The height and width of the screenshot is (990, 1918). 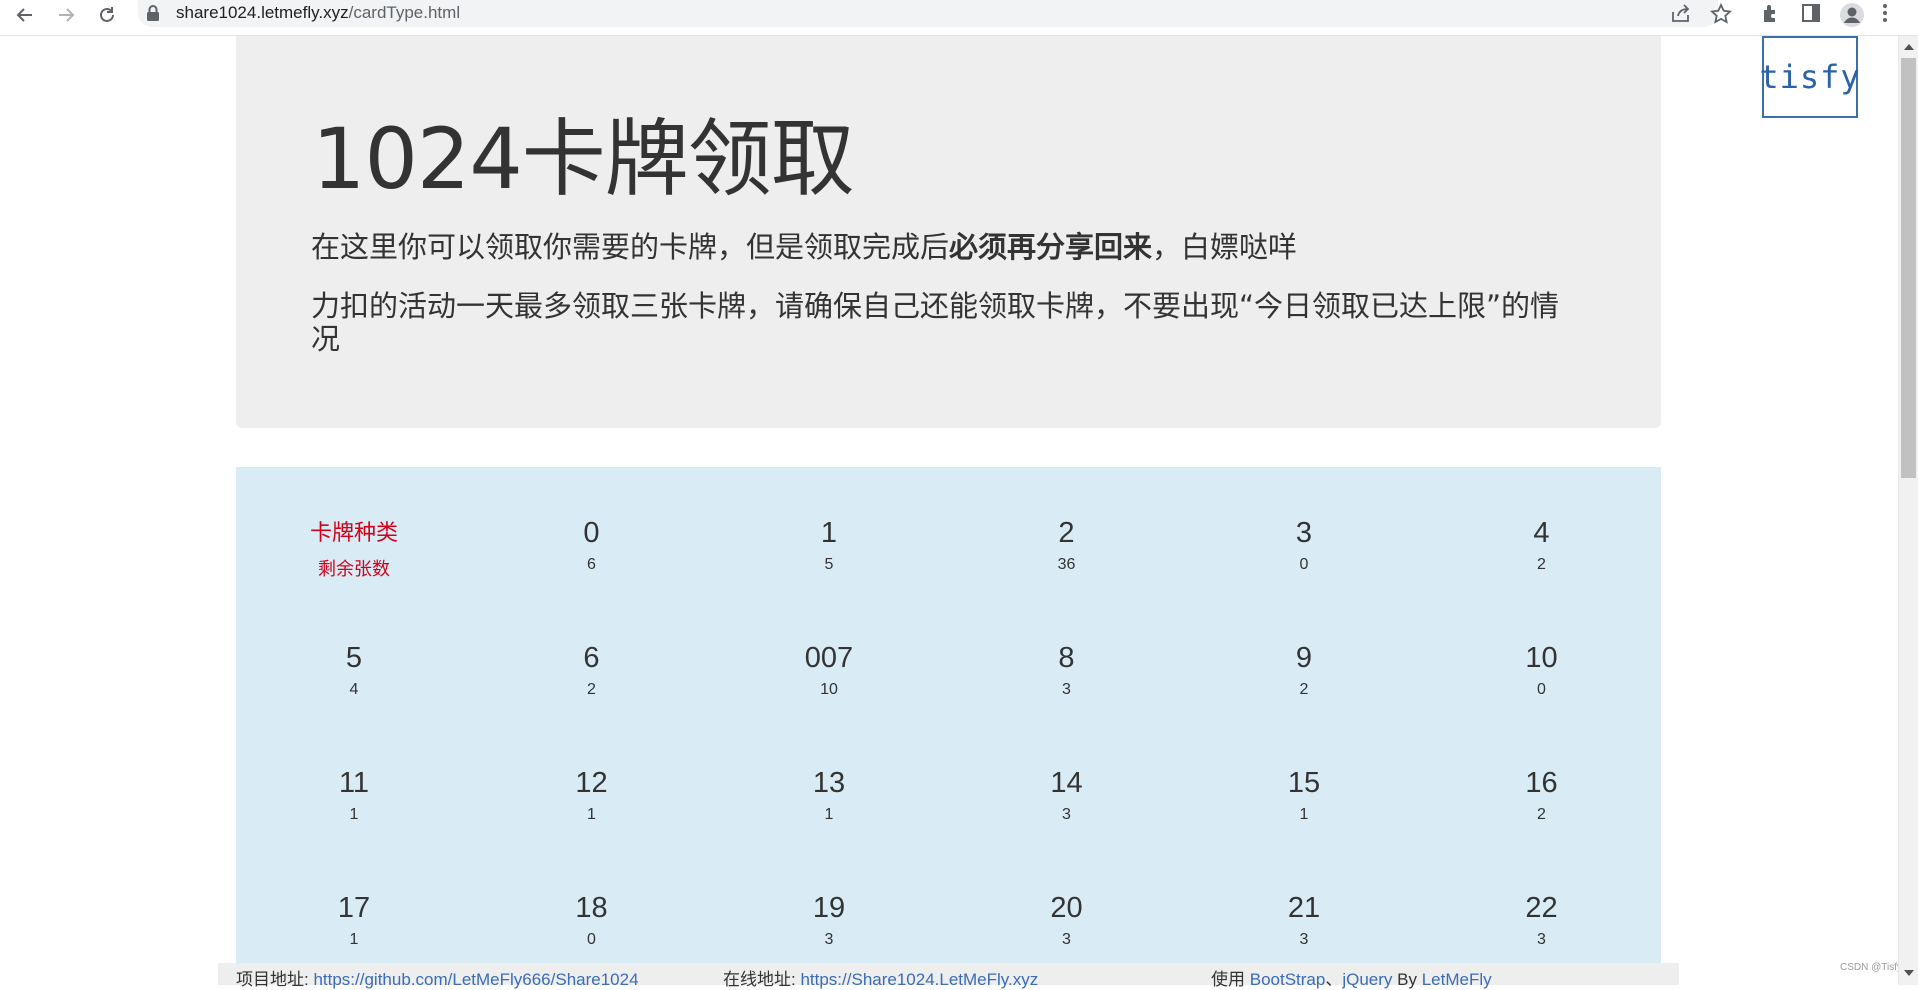 What do you see at coordinates (583, 159) in the screenshot?
I see `page-title: 1024卡牌领取` at bounding box center [583, 159].